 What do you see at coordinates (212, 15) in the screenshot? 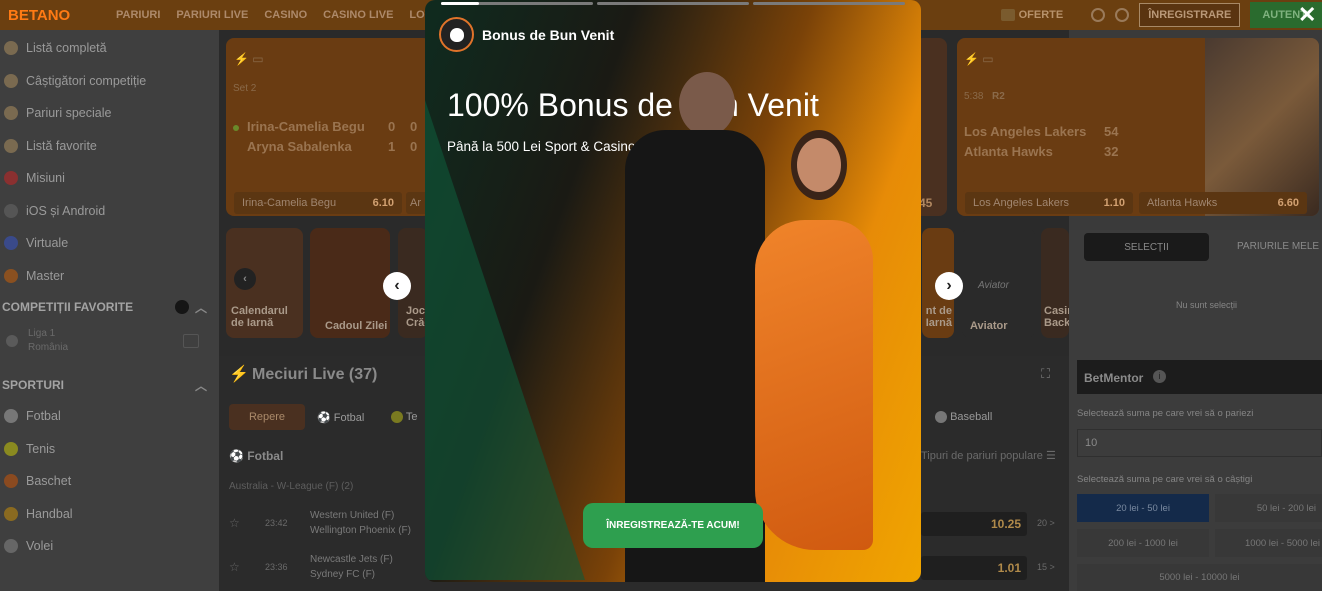
I see `nav-pariuri-live: PARIURI LIVE` at bounding box center [212, 15].